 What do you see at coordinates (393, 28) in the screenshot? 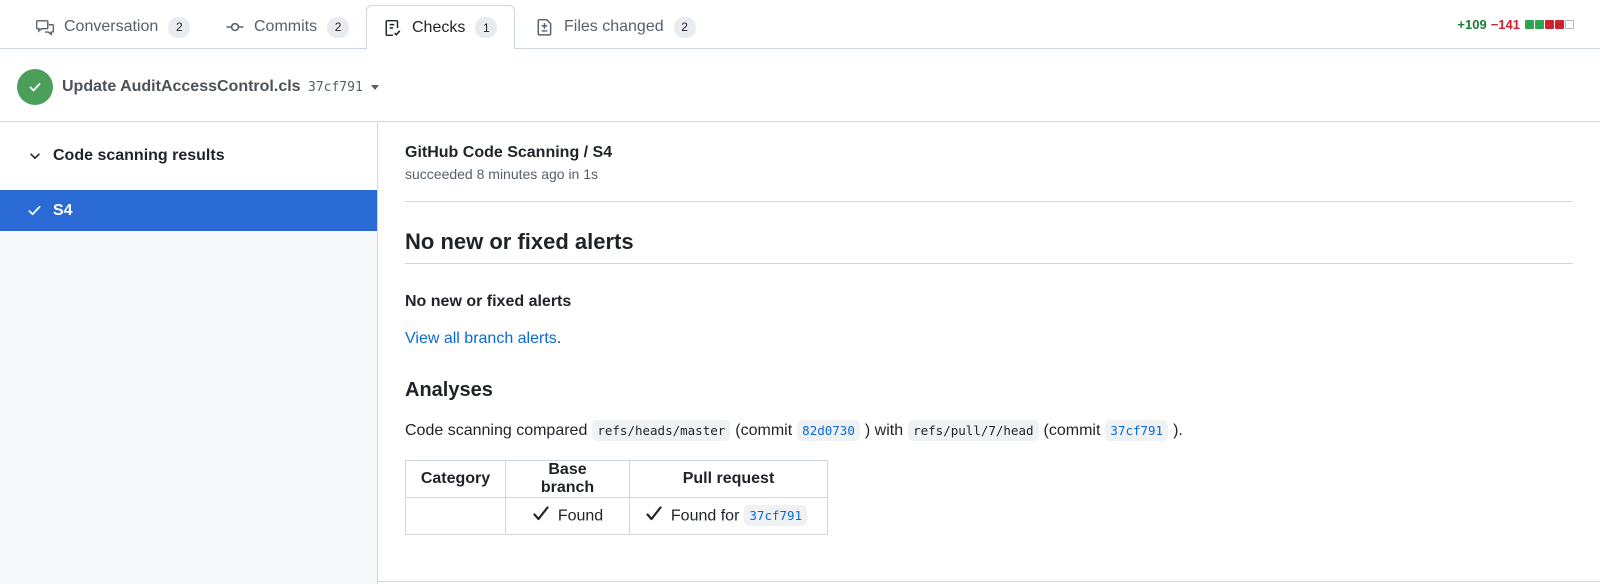
I see `checklist-icon` at bounding box center [393, 28].